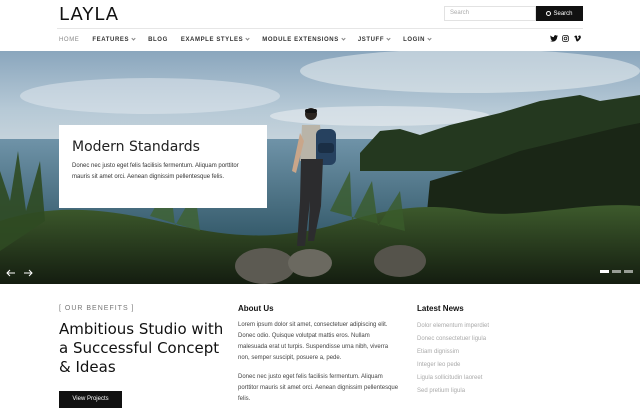  Describe the element at coordinates (256, 308) in the screenshot. I see `about-heading: About Us` at that location.